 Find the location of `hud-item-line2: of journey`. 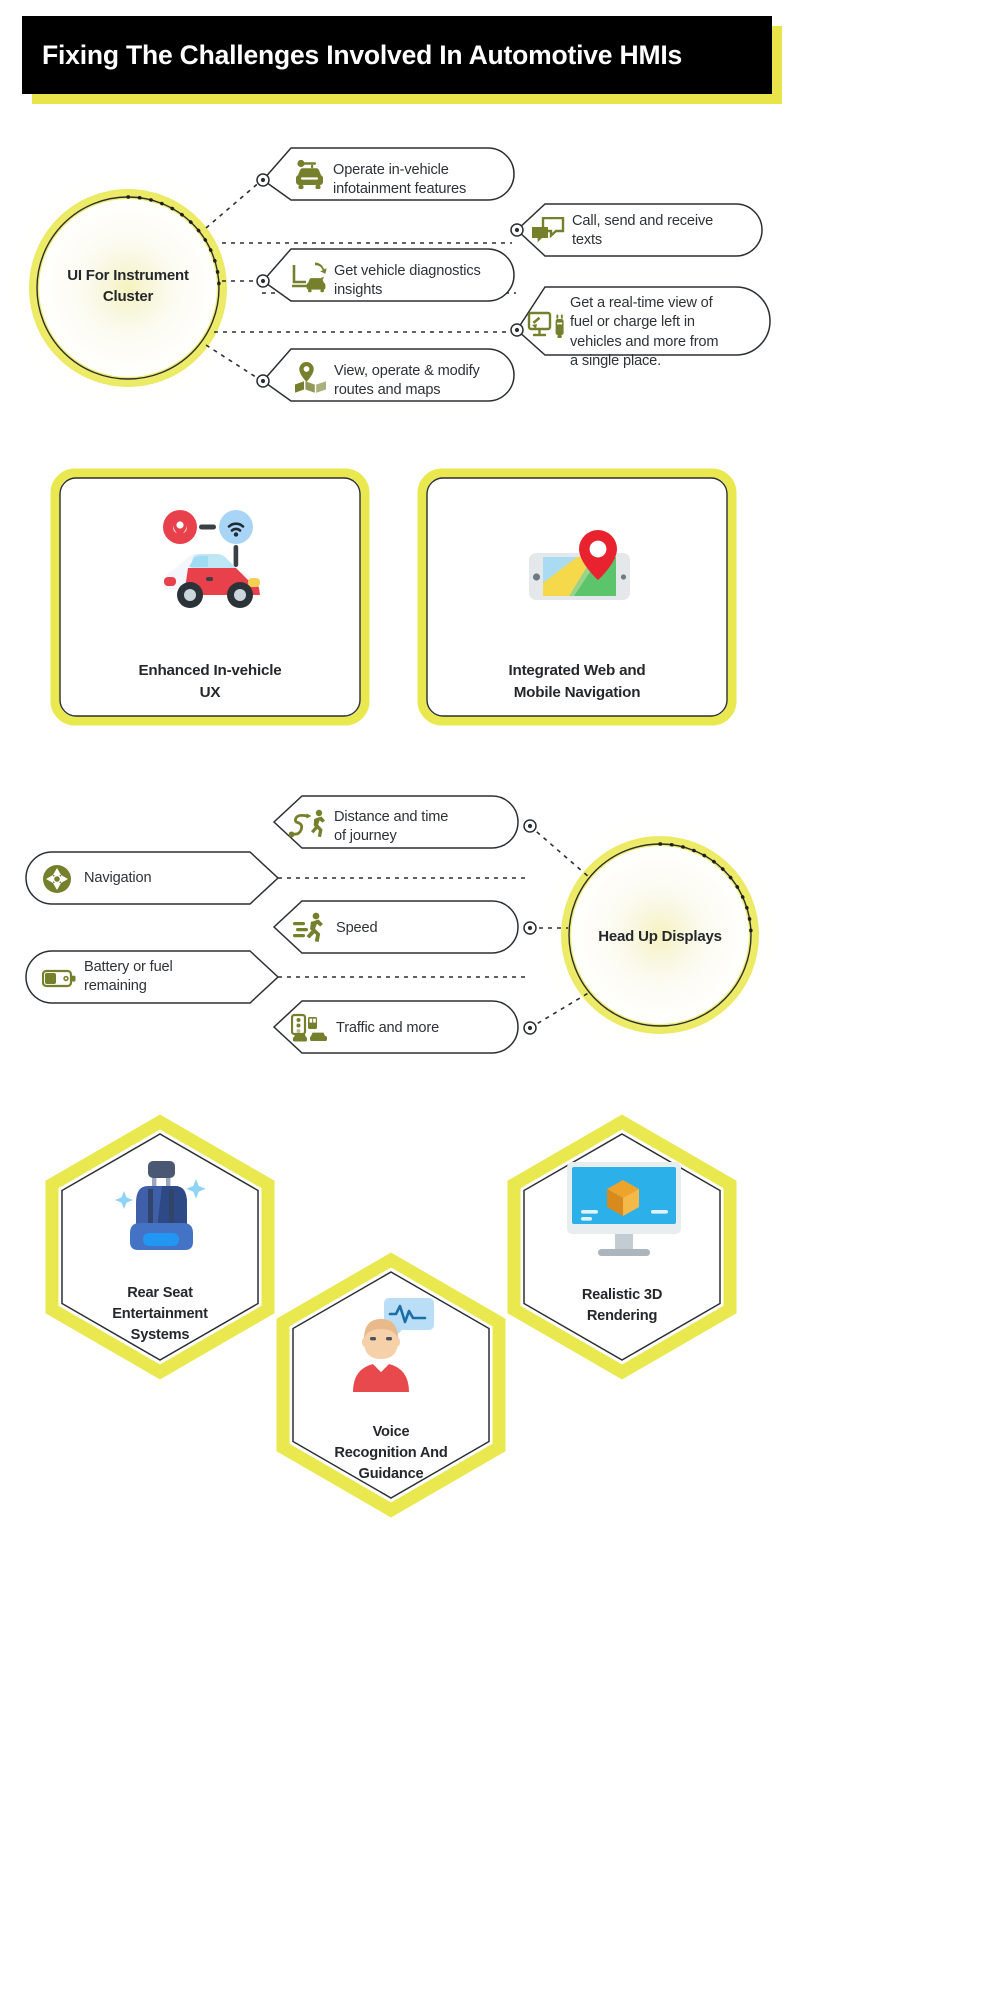

hud-item-line2: of journey is located at coordinates (365, 836).